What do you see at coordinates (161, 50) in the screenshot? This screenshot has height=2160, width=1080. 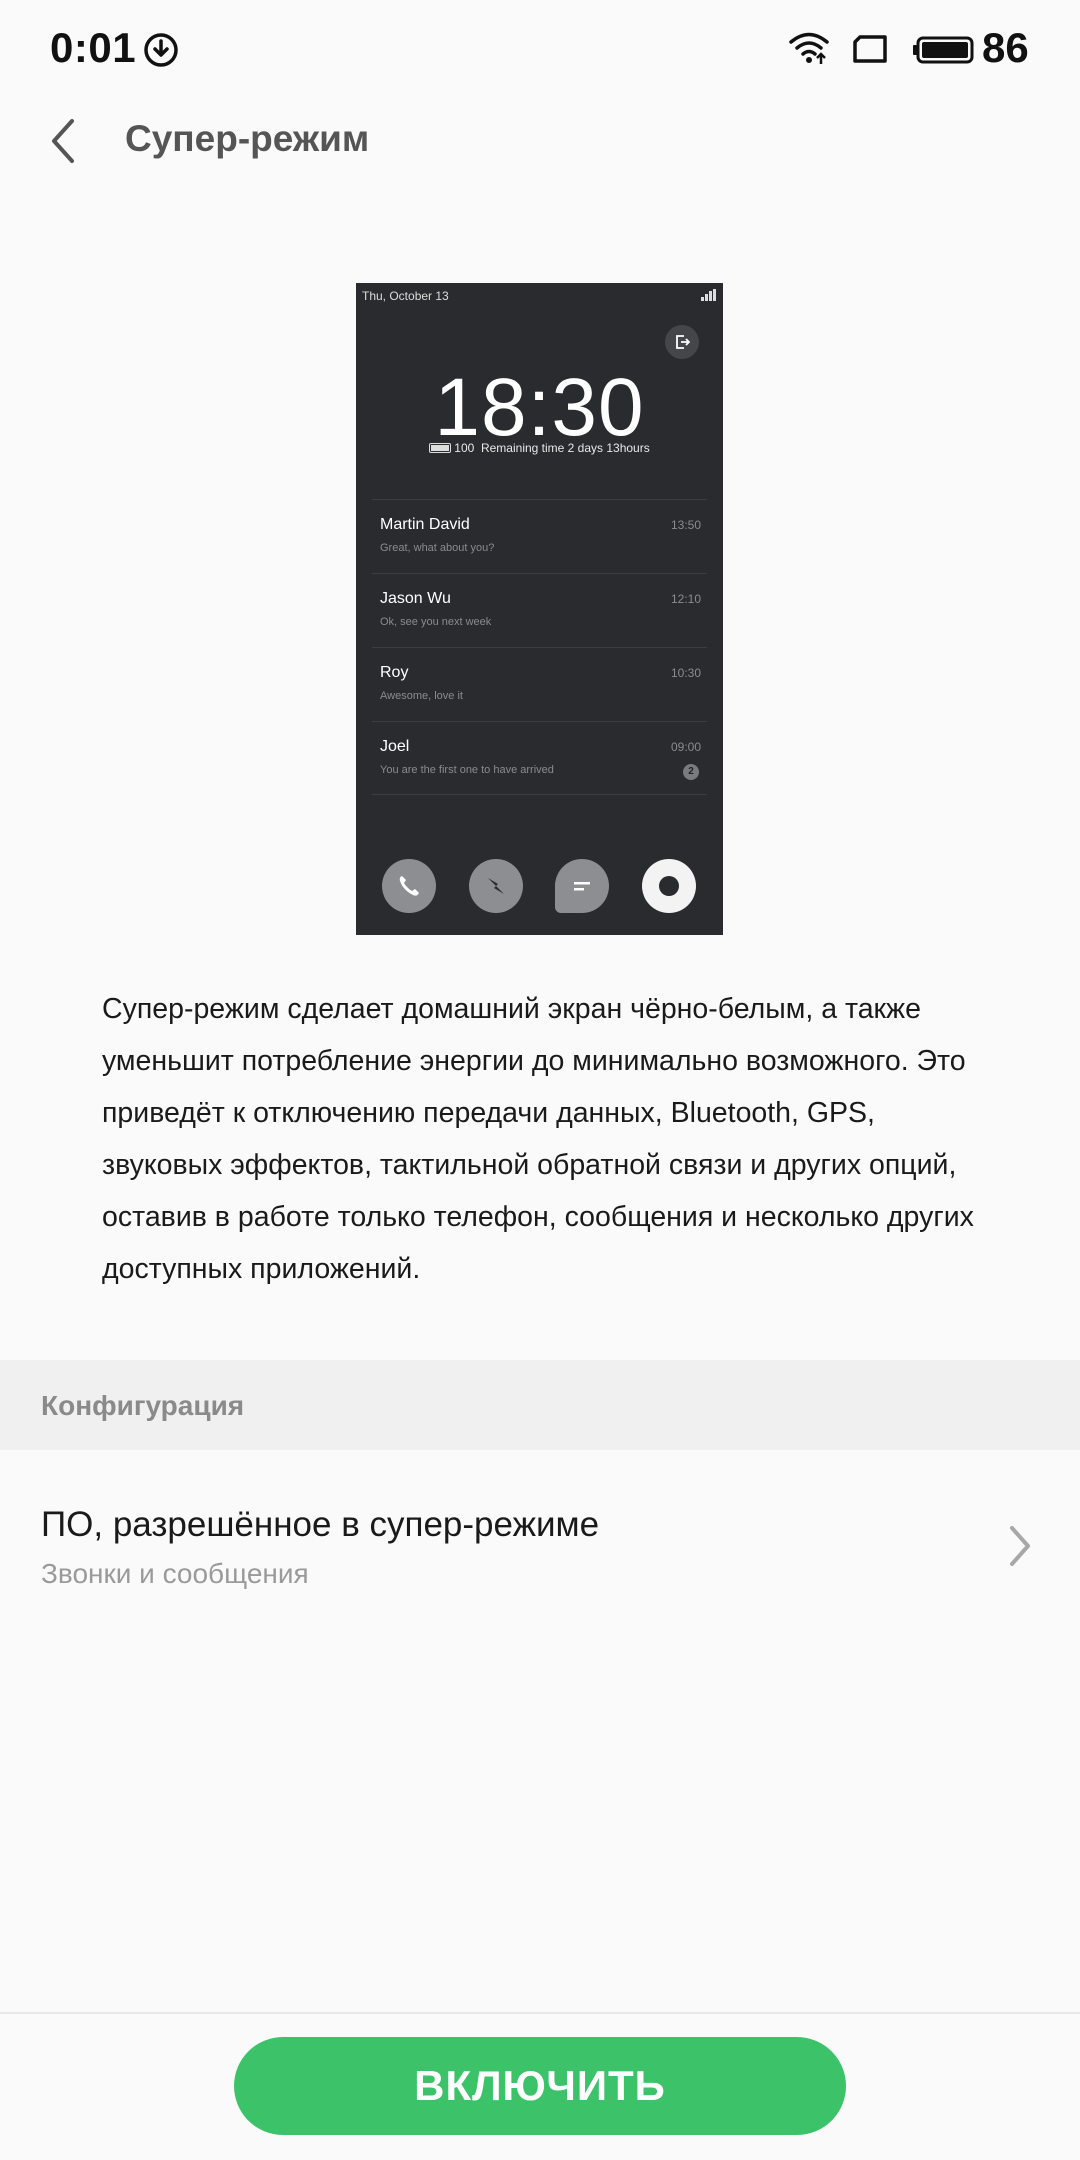 I see `download-icon` at bounding box center [161, 50].